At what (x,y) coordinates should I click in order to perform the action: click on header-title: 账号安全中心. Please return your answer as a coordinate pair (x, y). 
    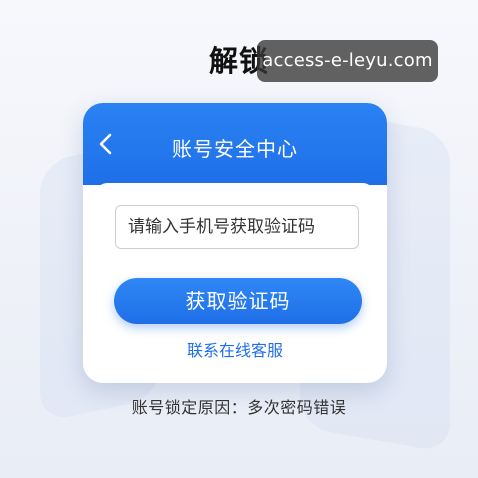
    Looking at the image, I should click on (235, 149).